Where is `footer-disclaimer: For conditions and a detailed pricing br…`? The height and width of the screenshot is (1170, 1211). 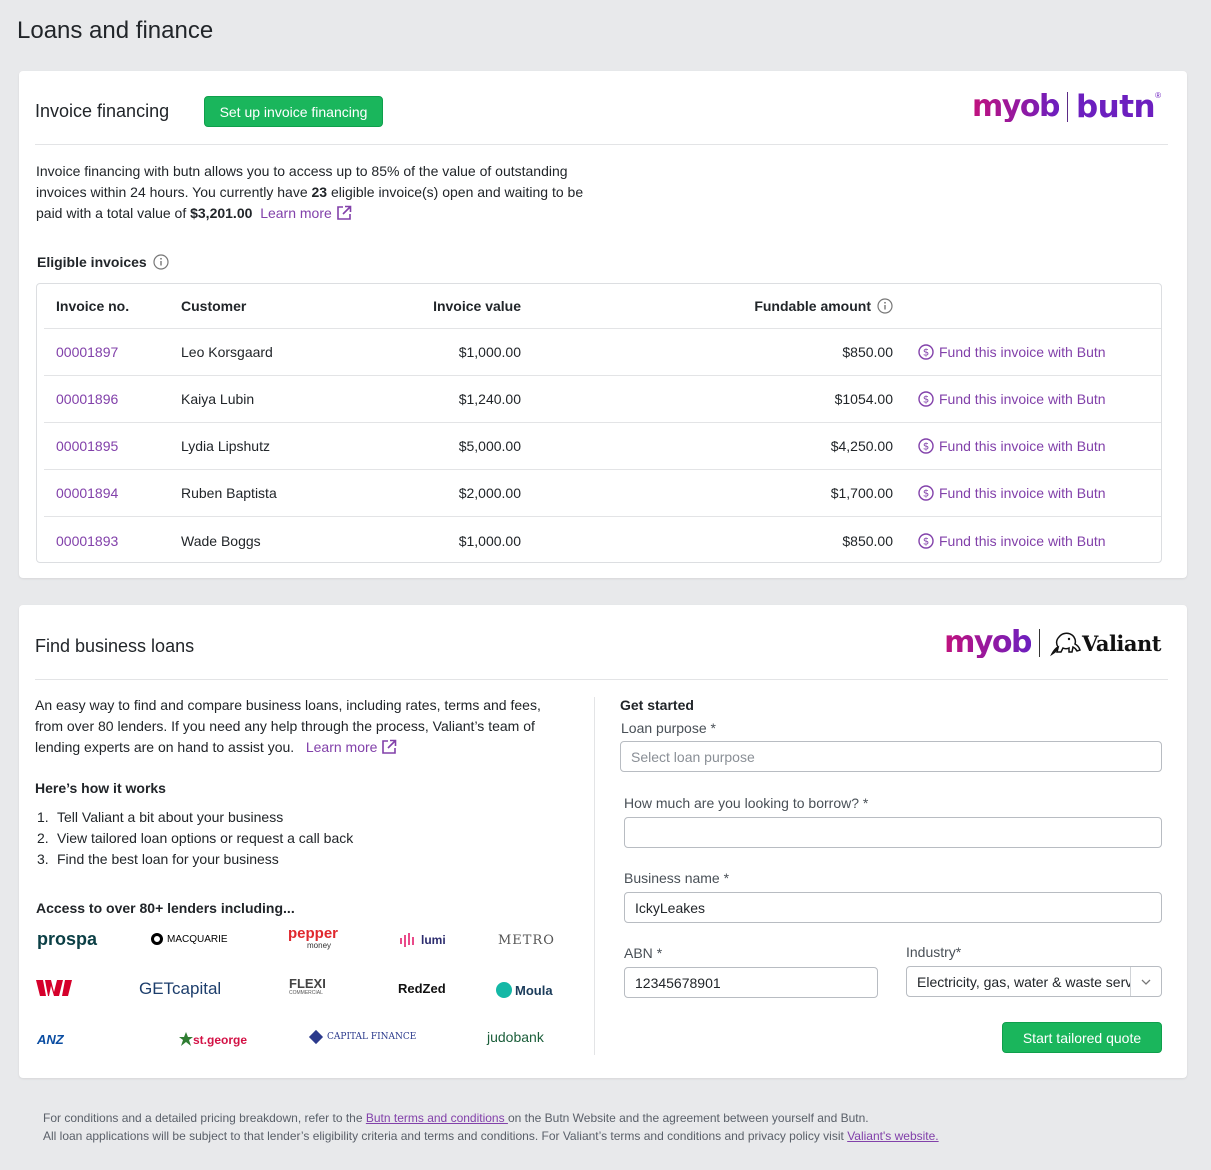
footer-disclaimer: For conditions and a detailed pricing br… is located at coordinates (491, 1127).